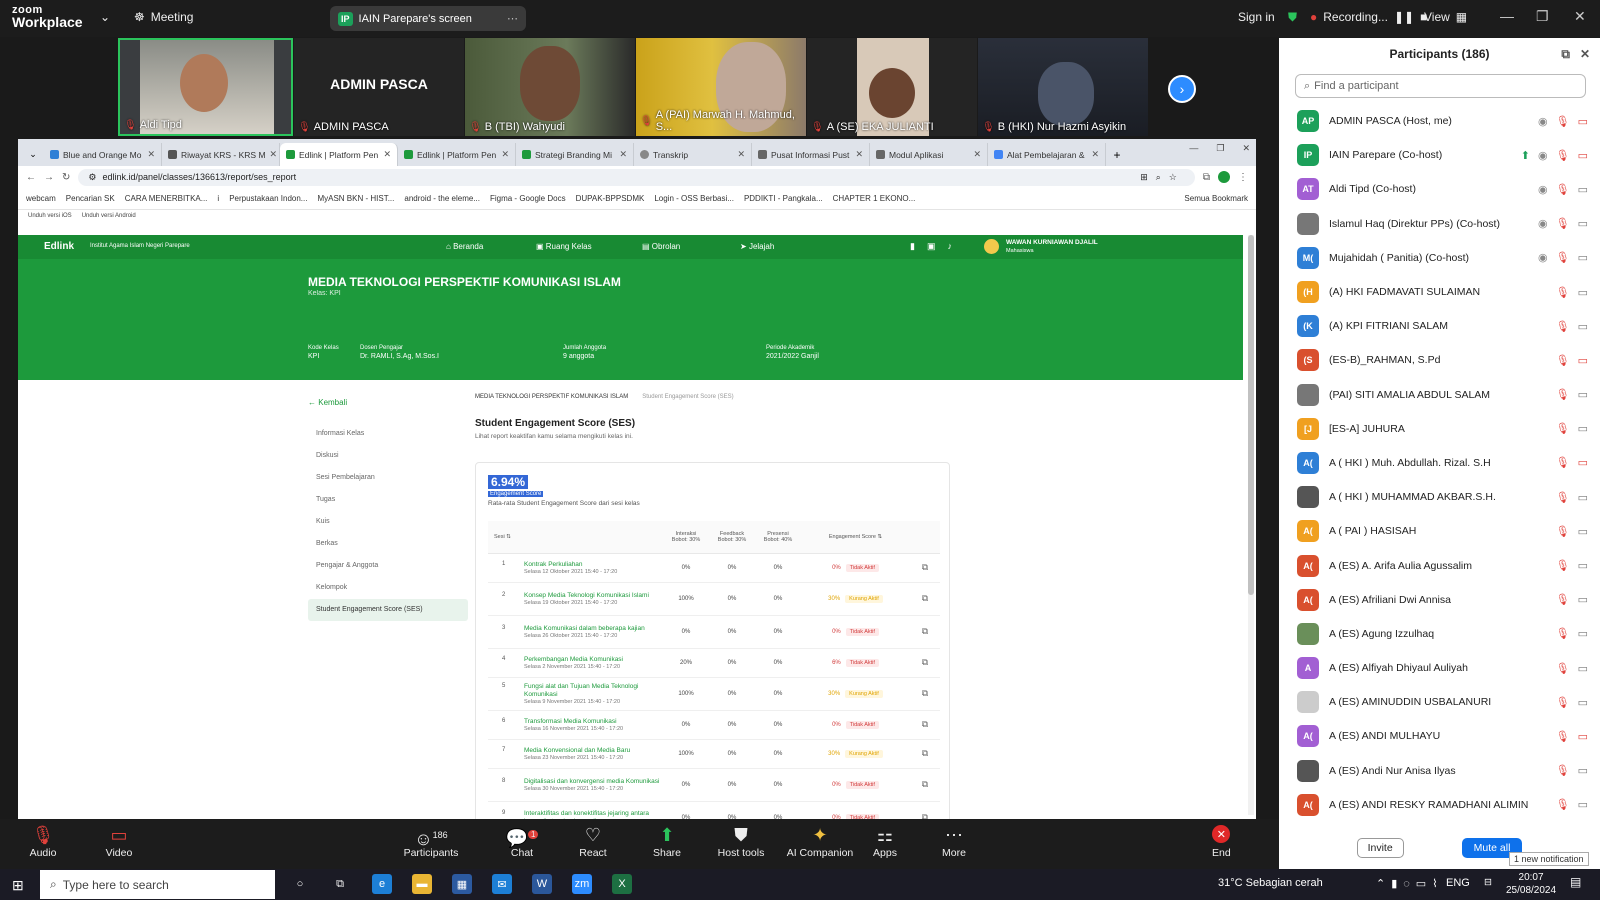 This screenshot has width=1600, height=900. I want to click on participants-button: ☺186 Participants, so click(431, 841).